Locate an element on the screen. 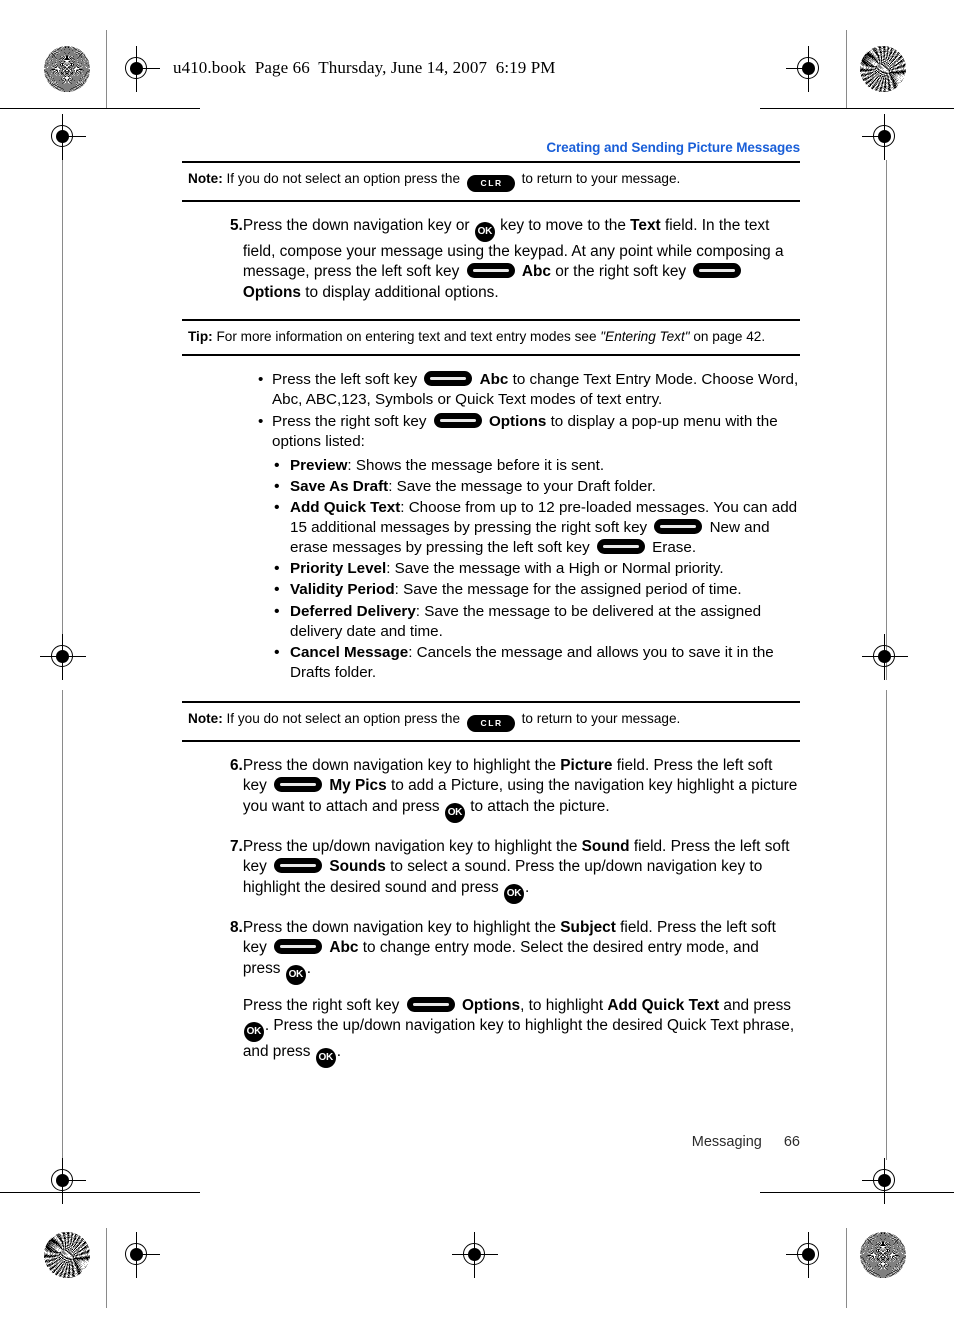 The width and height of the screenshot is (954, 1319). bullet-0-bold: Abc is located at coordinates (494, 379).